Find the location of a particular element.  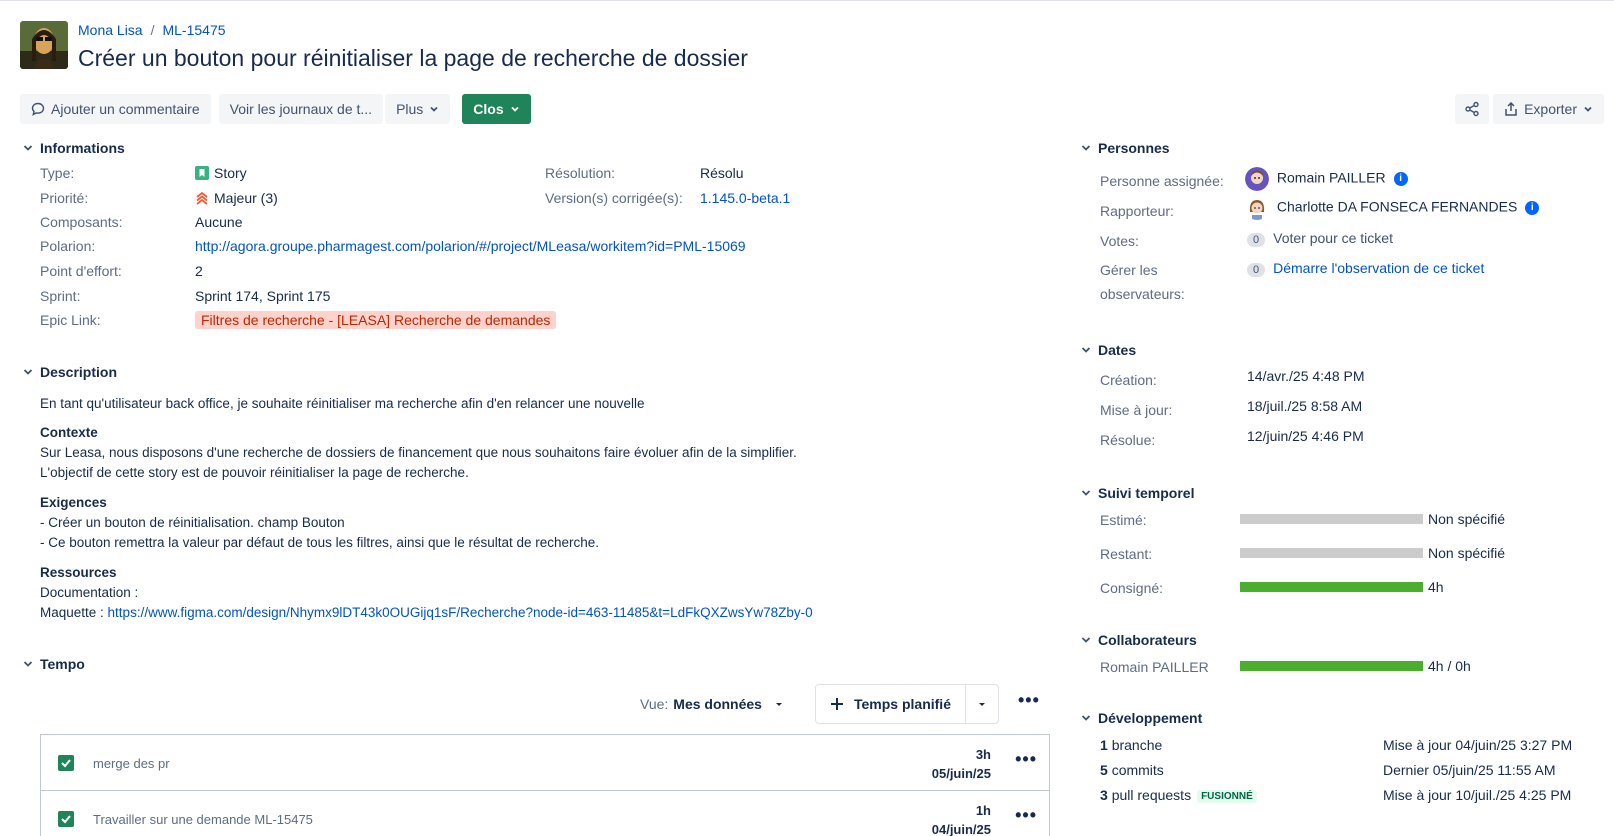

reporter-name: Charlotte DA FONSECA FERNANDES is located at coordinates (1397, 206).